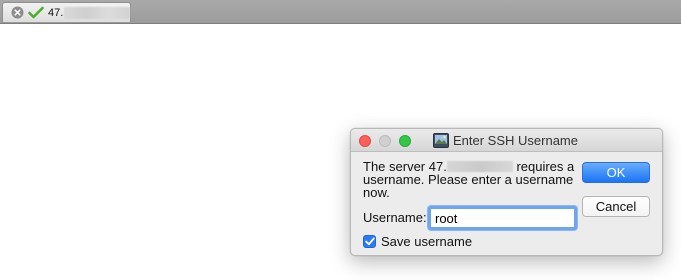 The image size is (681, 280). What do you see at coordinates (616, 172) in the screenshot?
I see `ok-button: OK` at bounding box center [616, 172].